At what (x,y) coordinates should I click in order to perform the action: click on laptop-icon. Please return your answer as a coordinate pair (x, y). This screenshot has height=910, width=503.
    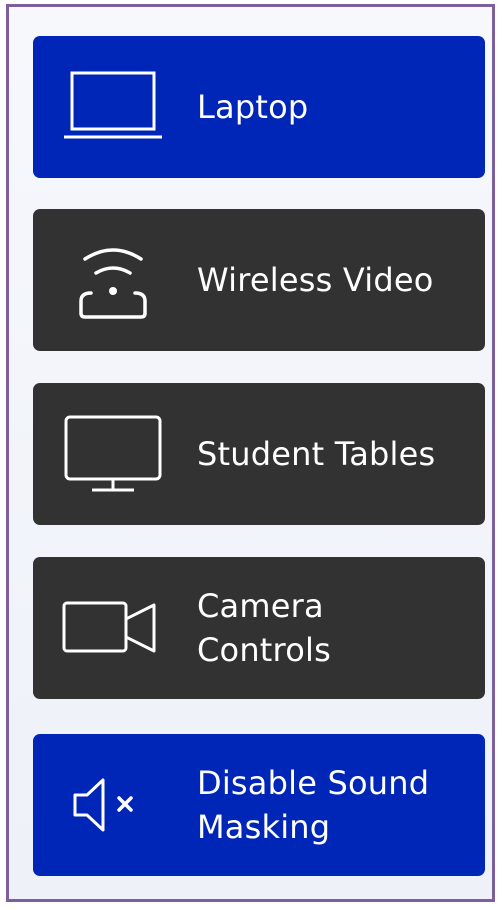
    Looking at the image, I should click on (113, 107).